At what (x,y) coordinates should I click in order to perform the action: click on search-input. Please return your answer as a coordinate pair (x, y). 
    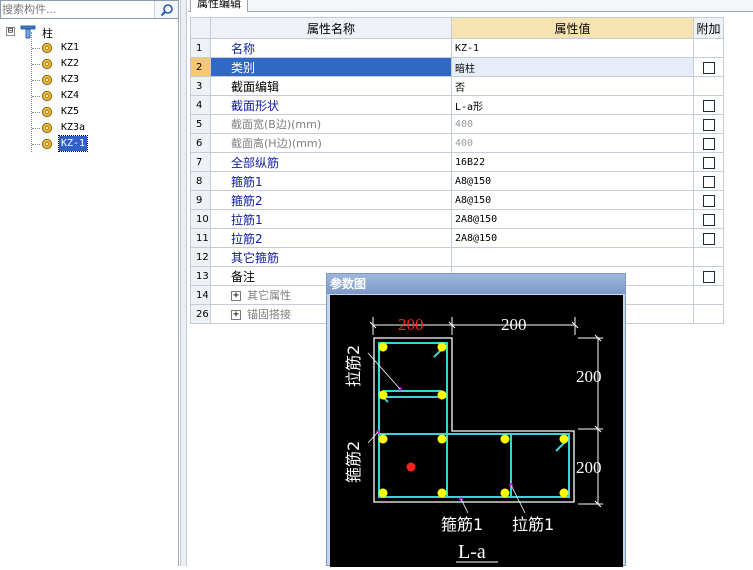
    Looking at the image, I should click on (78, 9).